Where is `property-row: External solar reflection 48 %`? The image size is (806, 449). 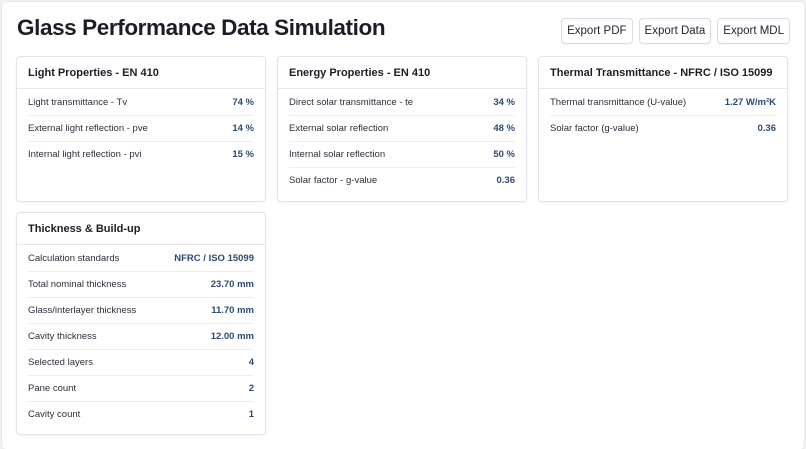
property-row: External solar reflection 48 % is located at coordinates (402, 129).